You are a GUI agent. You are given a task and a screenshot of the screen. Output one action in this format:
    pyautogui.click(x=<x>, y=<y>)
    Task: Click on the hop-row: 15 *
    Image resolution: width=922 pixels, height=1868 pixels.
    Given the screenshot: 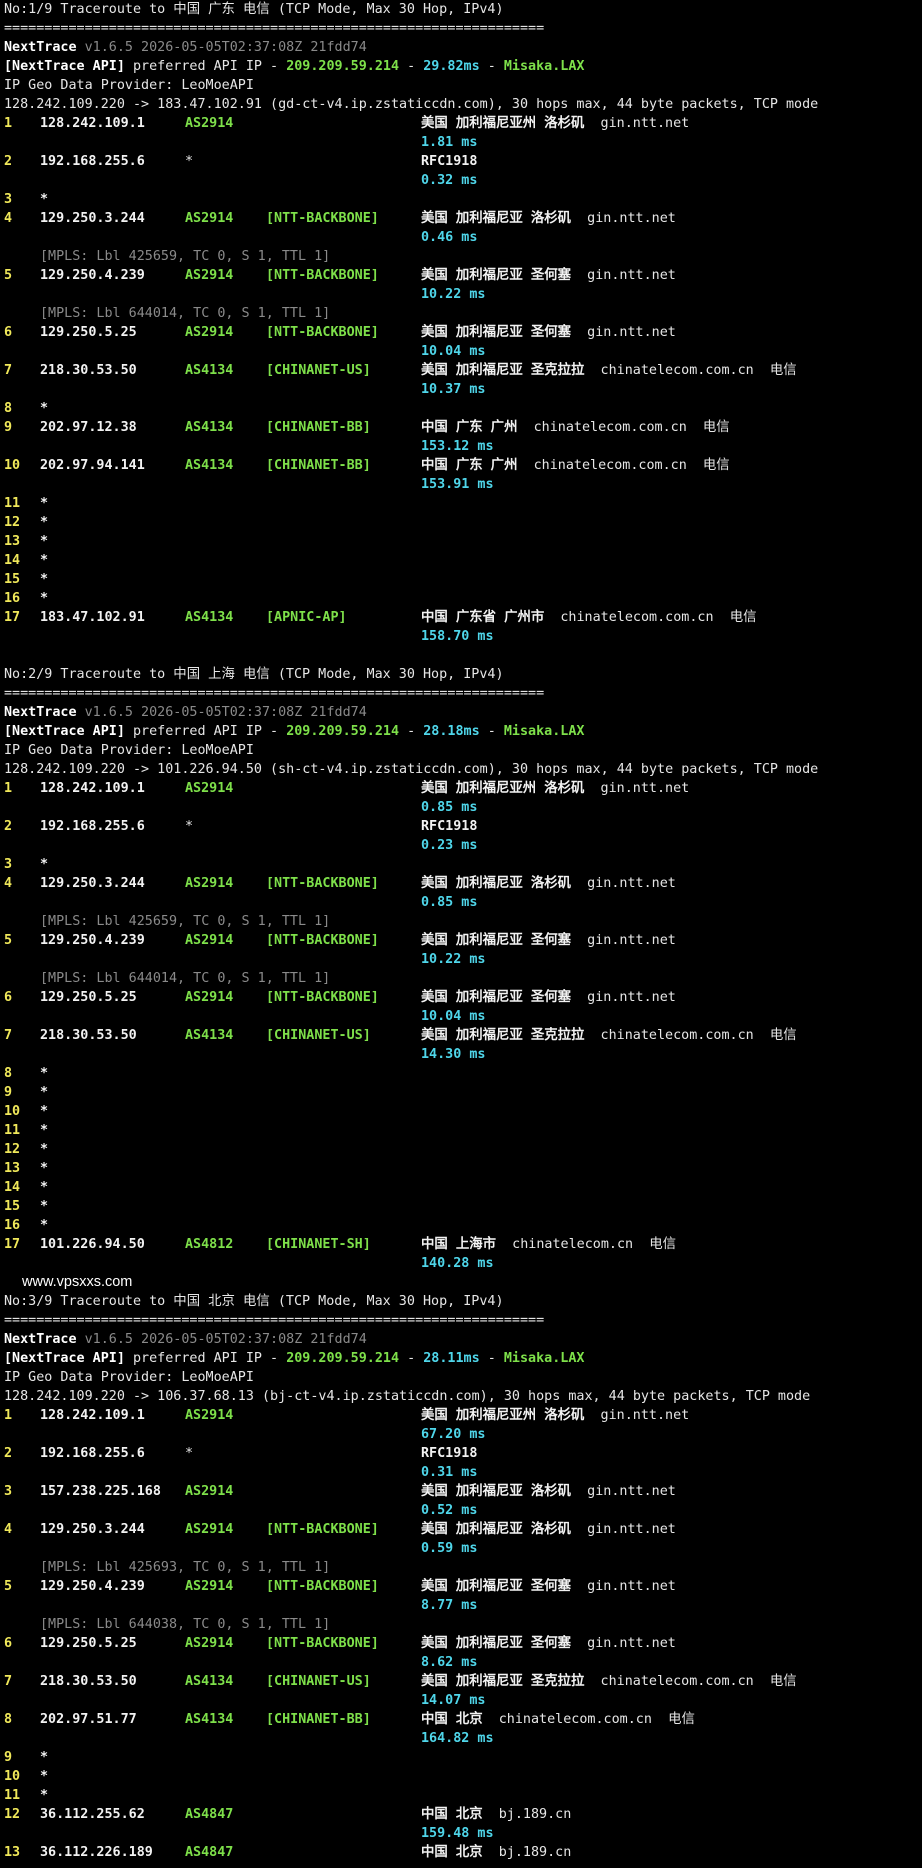 What is the action you would take?
    pyautogui.click(x=462, y=1206)
    